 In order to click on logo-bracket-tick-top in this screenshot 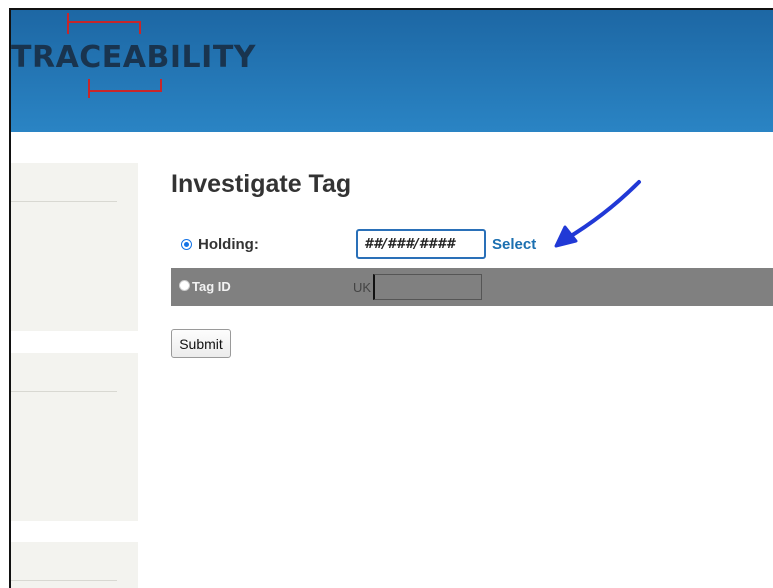, I will do `click(68, 17)`.